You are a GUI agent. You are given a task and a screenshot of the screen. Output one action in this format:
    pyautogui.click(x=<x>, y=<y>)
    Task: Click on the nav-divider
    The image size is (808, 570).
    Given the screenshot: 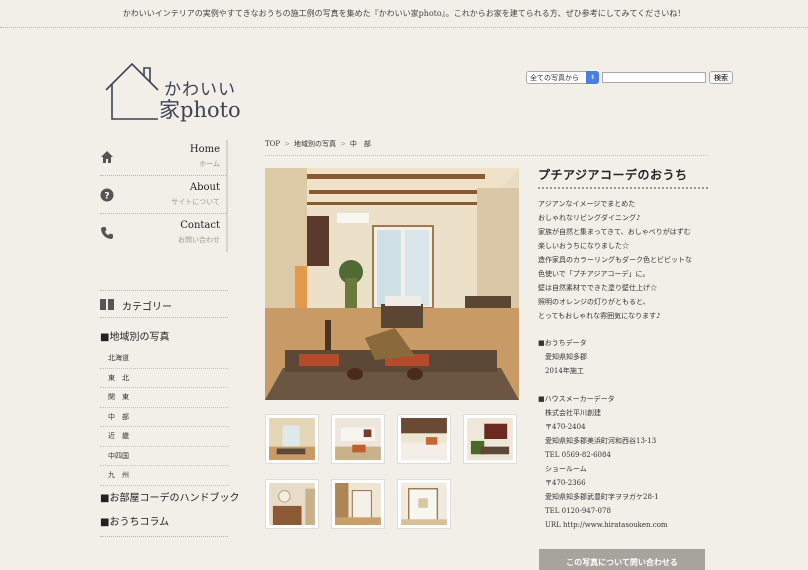 What is the action you would take?
    pyautogui.click(x=227, y=196)
    